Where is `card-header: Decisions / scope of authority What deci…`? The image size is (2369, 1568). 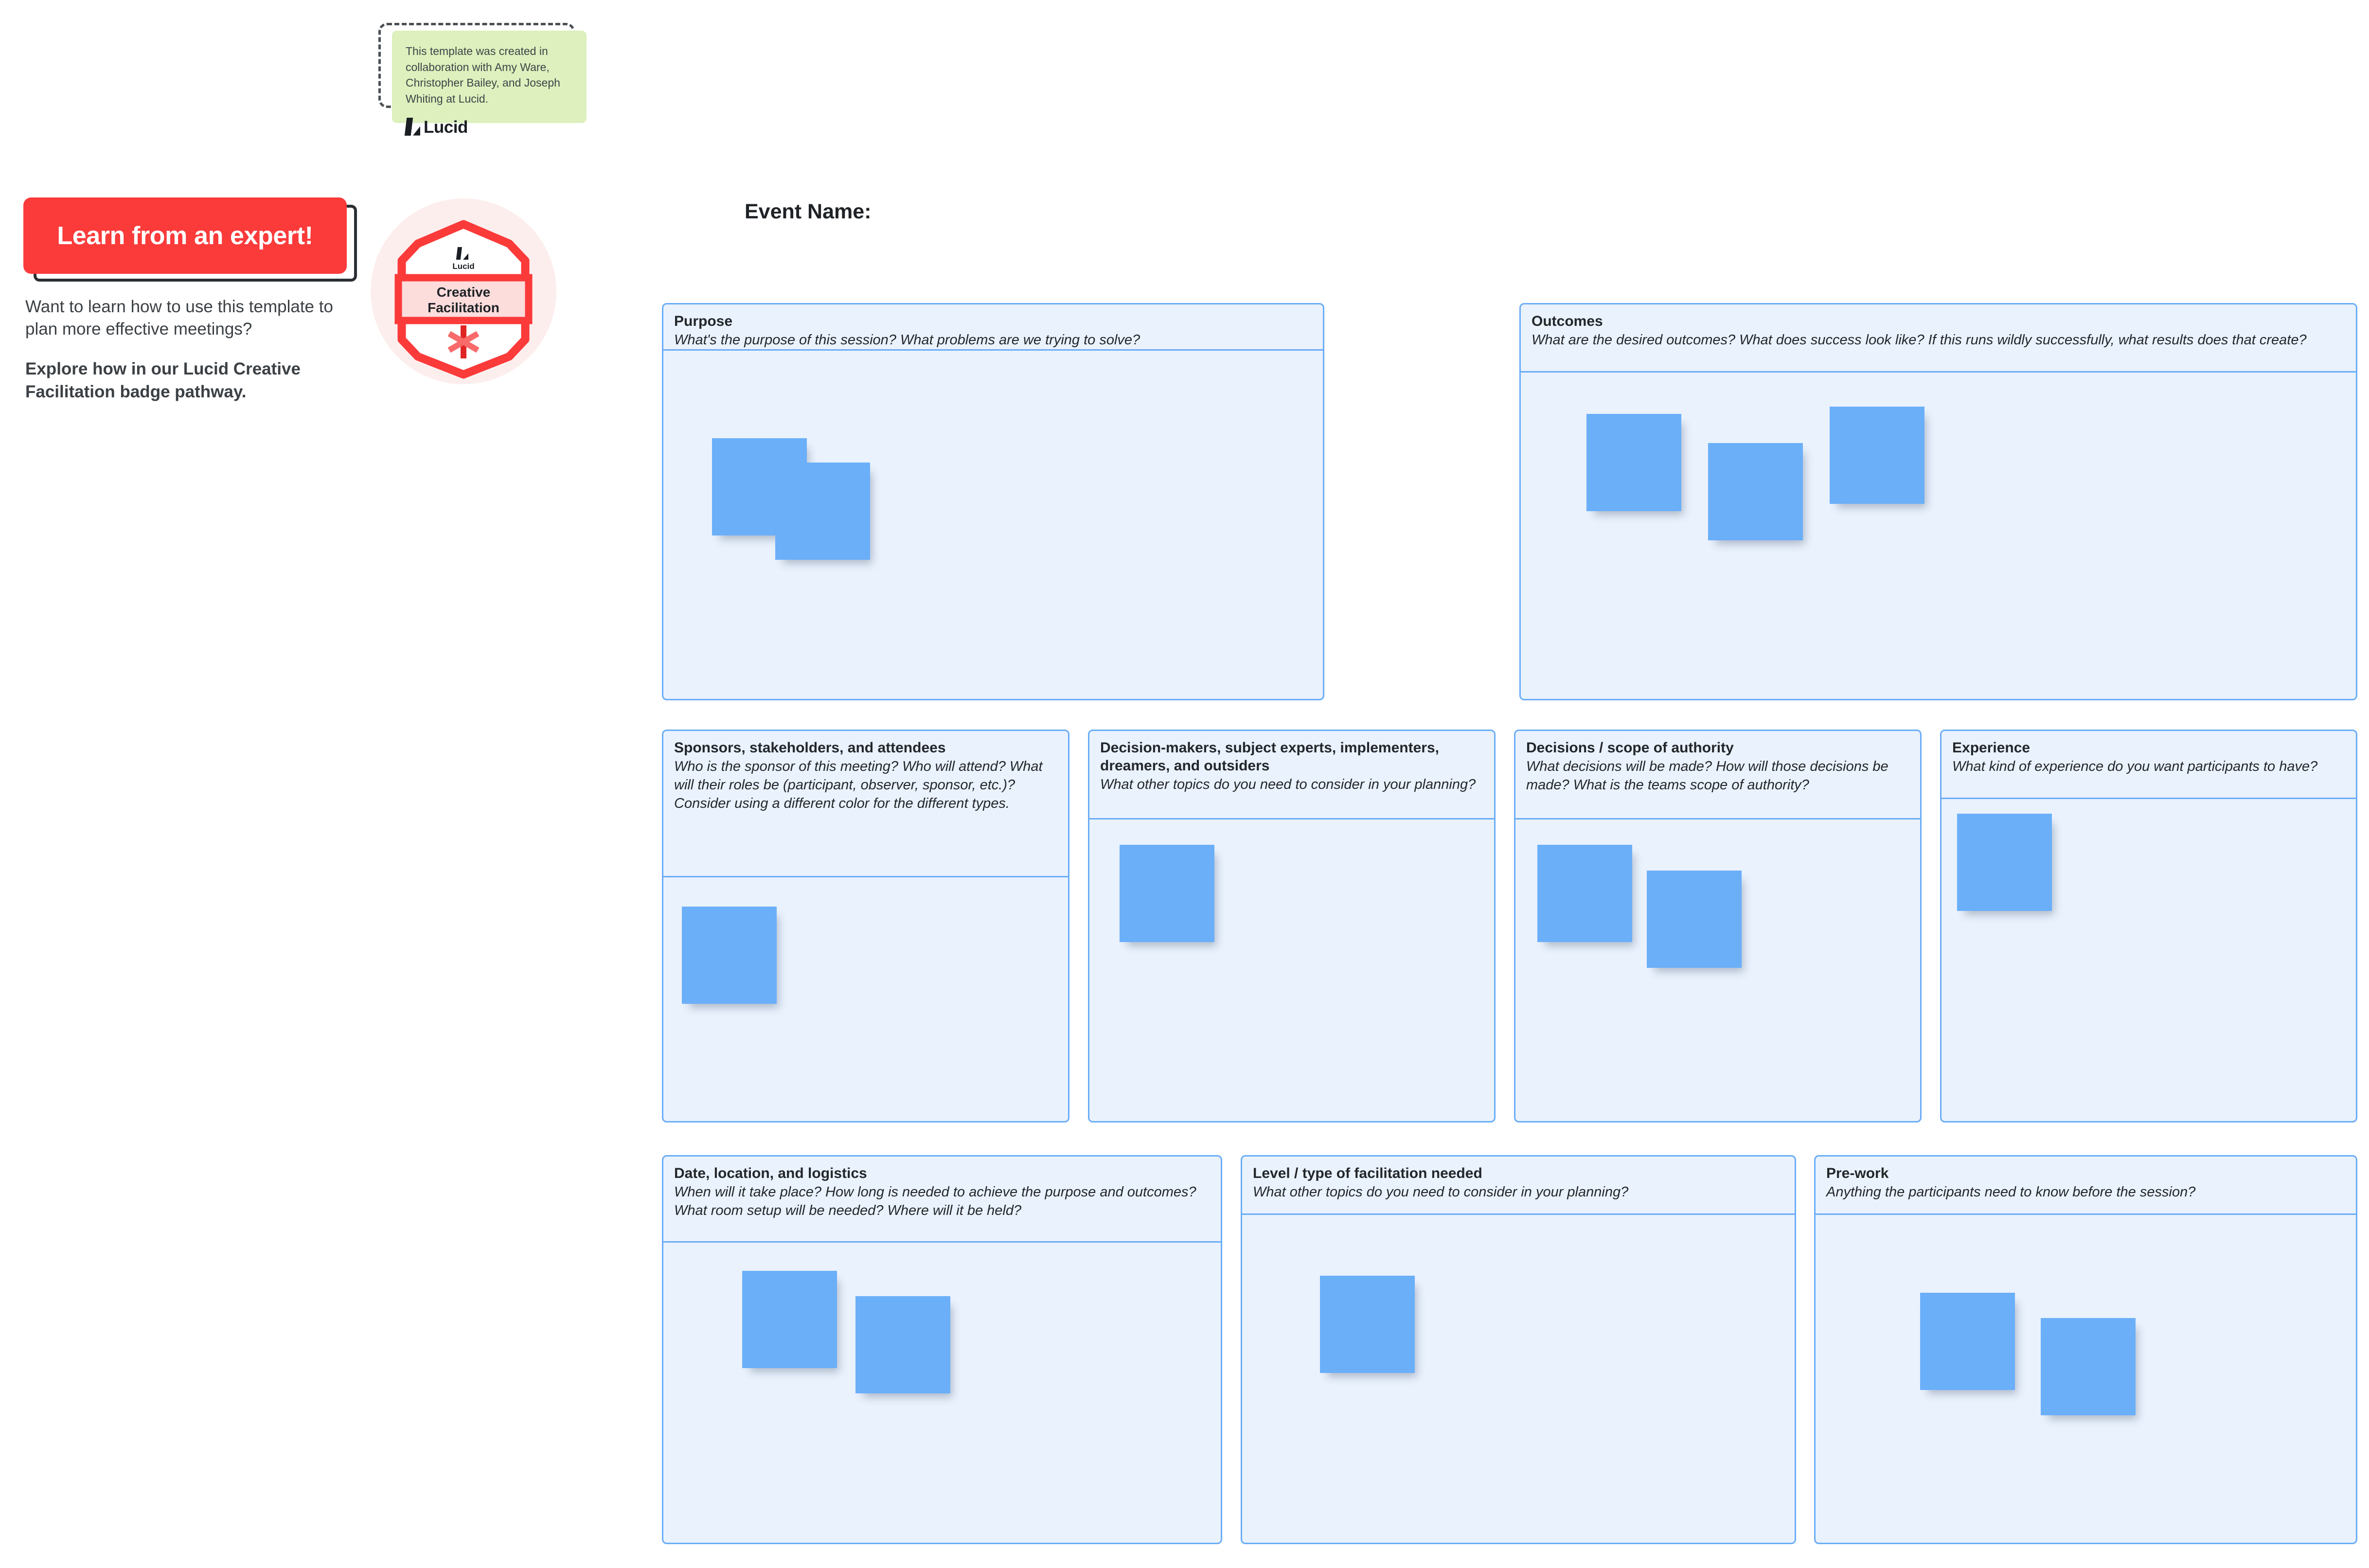 card-header: Decisions / scope of authority What deci… is located at coordinates (1717, 775).